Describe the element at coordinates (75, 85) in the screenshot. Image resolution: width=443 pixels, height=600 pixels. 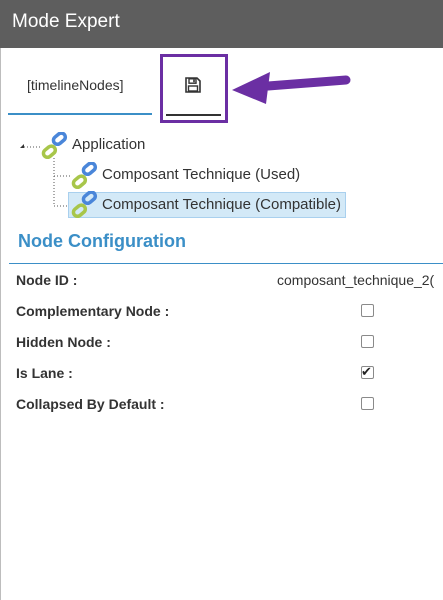
I see `tab-timeline-nodes: [timelineNodes]` at that location.